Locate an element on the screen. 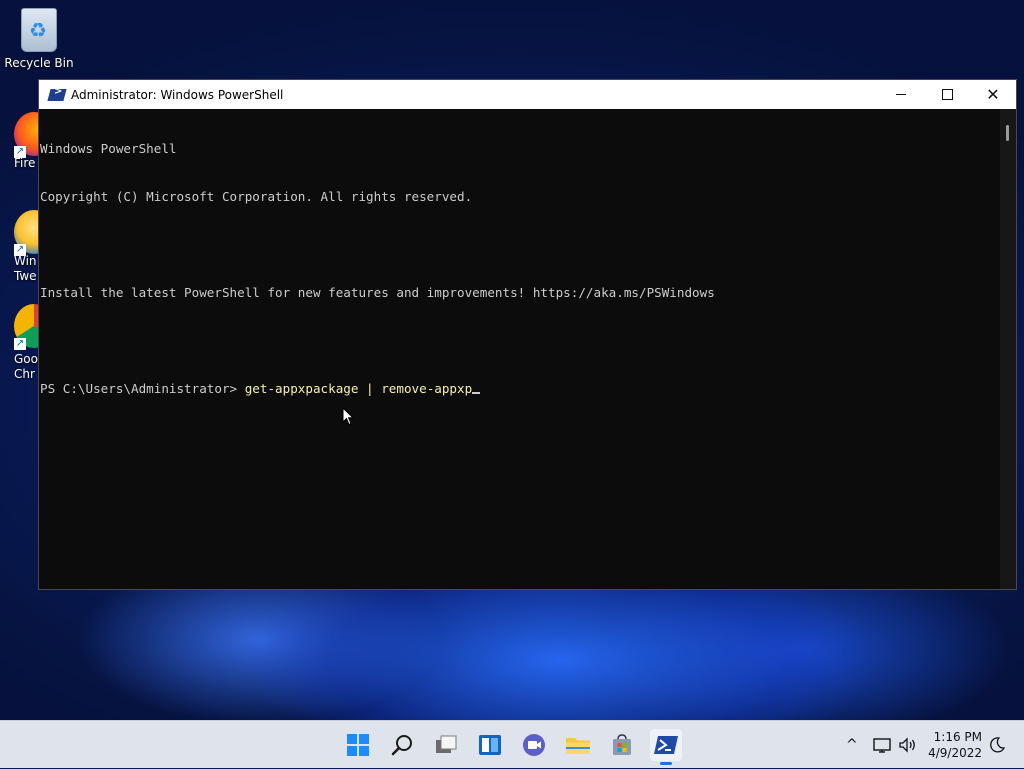 Image resolution: width=1024 pixels, height=769 pixels. taskbar: ^ 1:16 PM 4/9/2022 is located at coordinates (512, 744).